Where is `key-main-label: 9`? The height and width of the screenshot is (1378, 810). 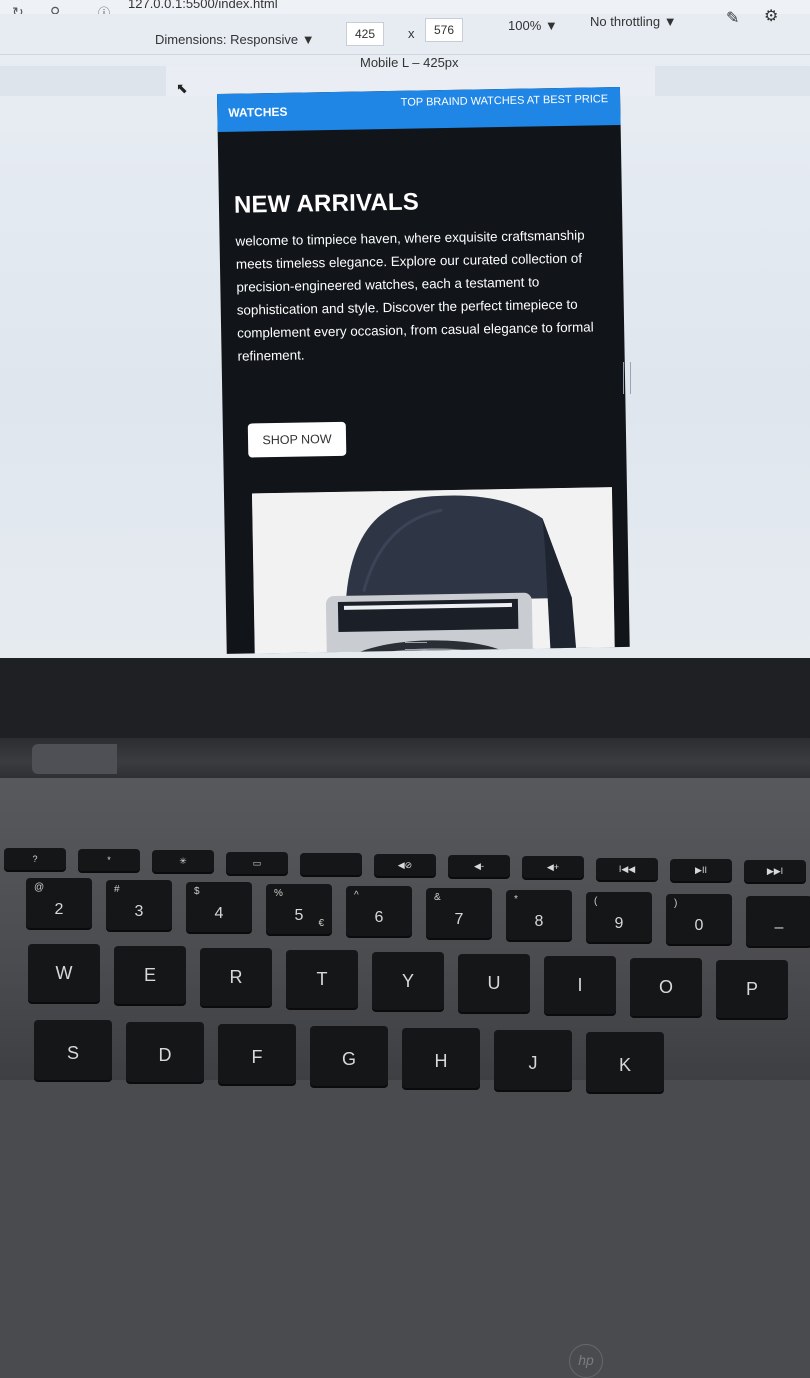
key-main-label: 9 is located at coordinates (619, 923).